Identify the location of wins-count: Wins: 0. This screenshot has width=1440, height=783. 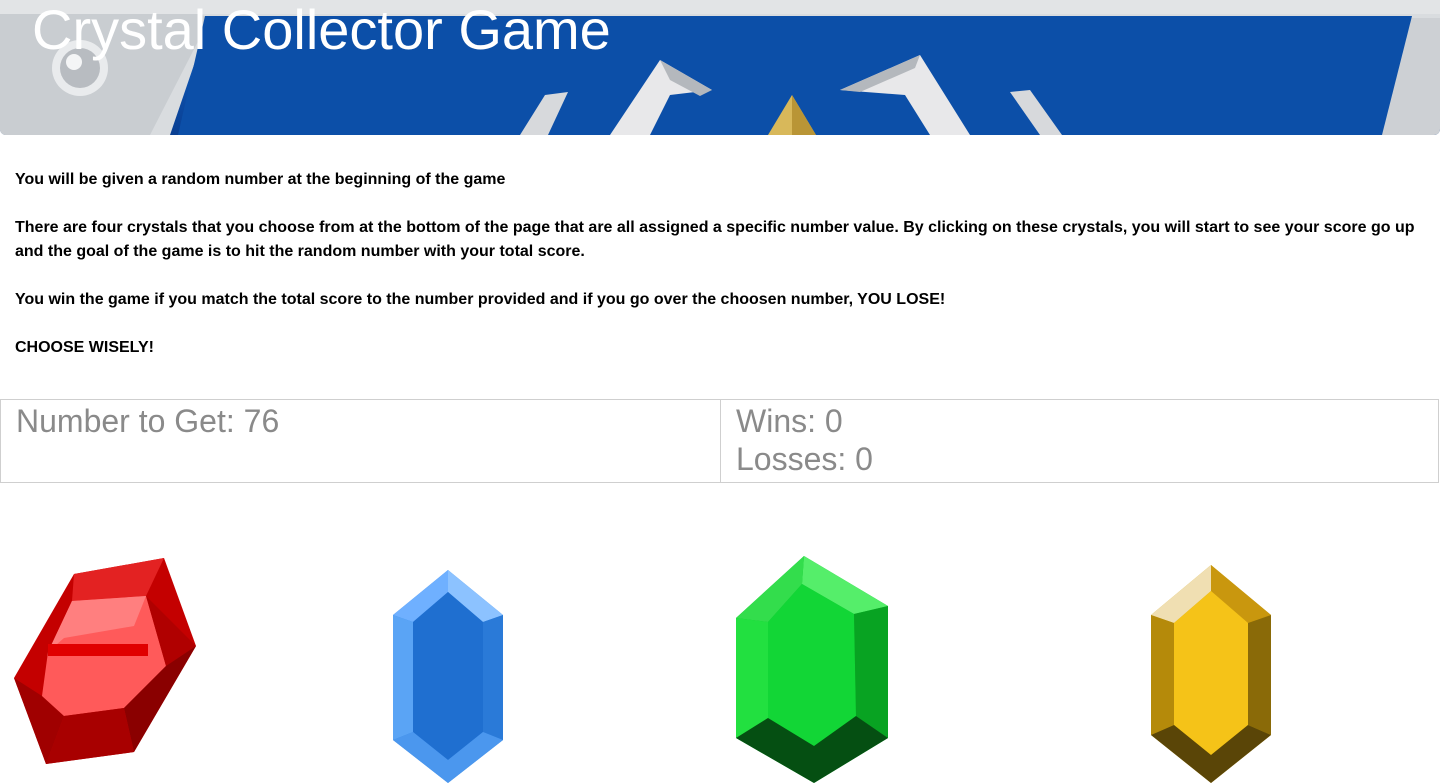
(789, 421).